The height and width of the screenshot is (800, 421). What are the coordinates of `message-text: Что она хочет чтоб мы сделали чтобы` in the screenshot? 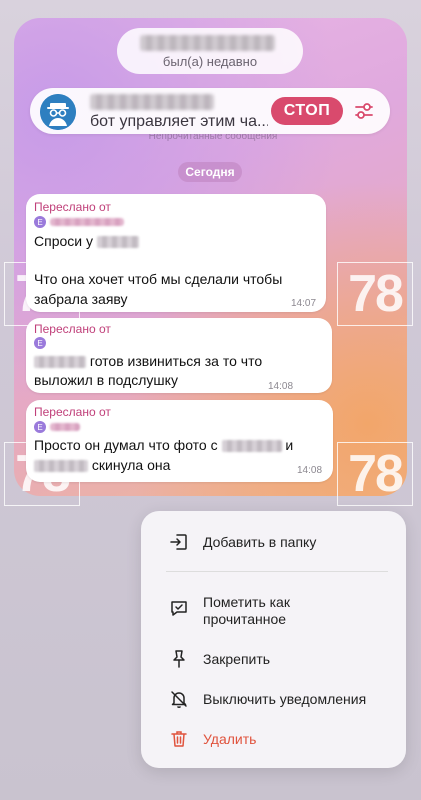 It's located at (158, 279).